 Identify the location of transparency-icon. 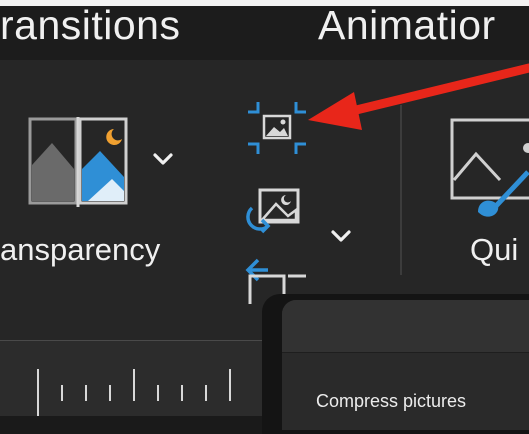
(80, 162).